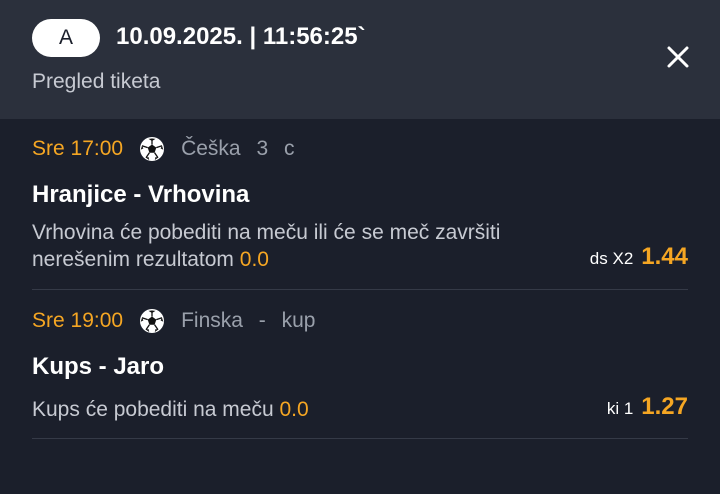 This screenshot has width=720, height=494. Describe the element at coordinates (302, 259) in the screenshot. I see `description-line: nerešenim rezultatom 0.0` at that location.